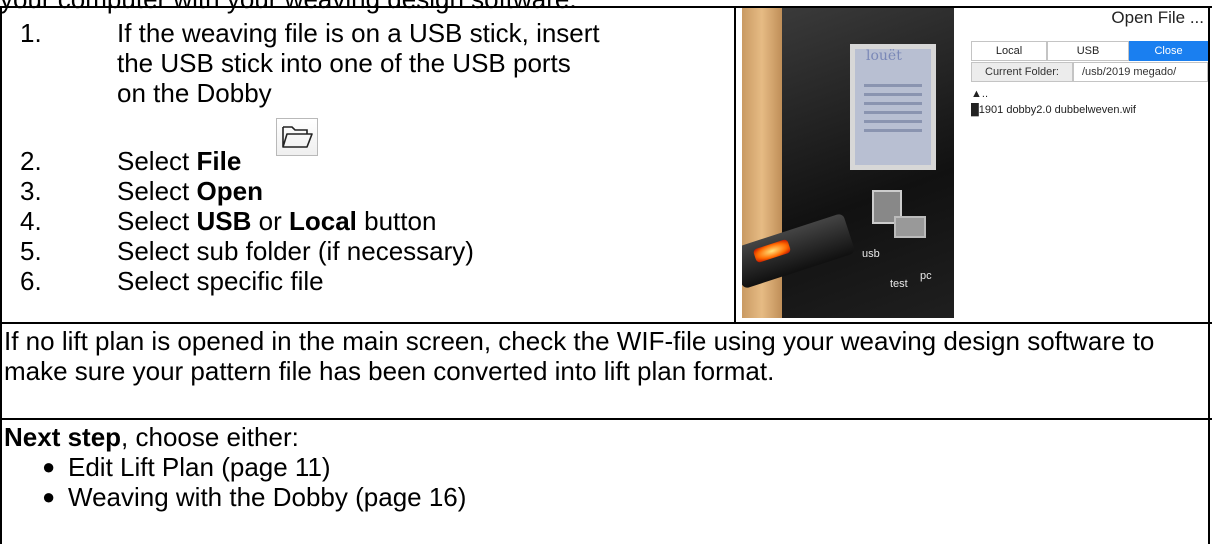 The width and height of the screenshot is (1212, 544). I want to click on next-step-line: Next step, choose either:, so click(151, 437).